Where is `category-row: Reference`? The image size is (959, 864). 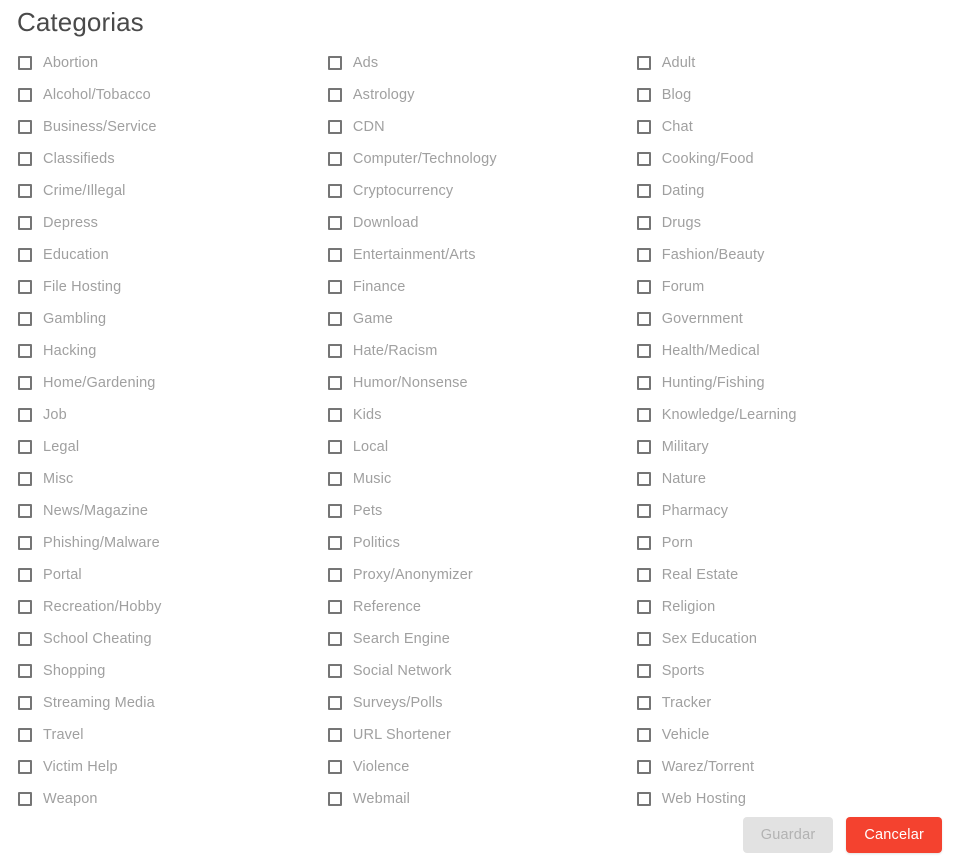
category-row: Reference is located at coordinates (478, 607).